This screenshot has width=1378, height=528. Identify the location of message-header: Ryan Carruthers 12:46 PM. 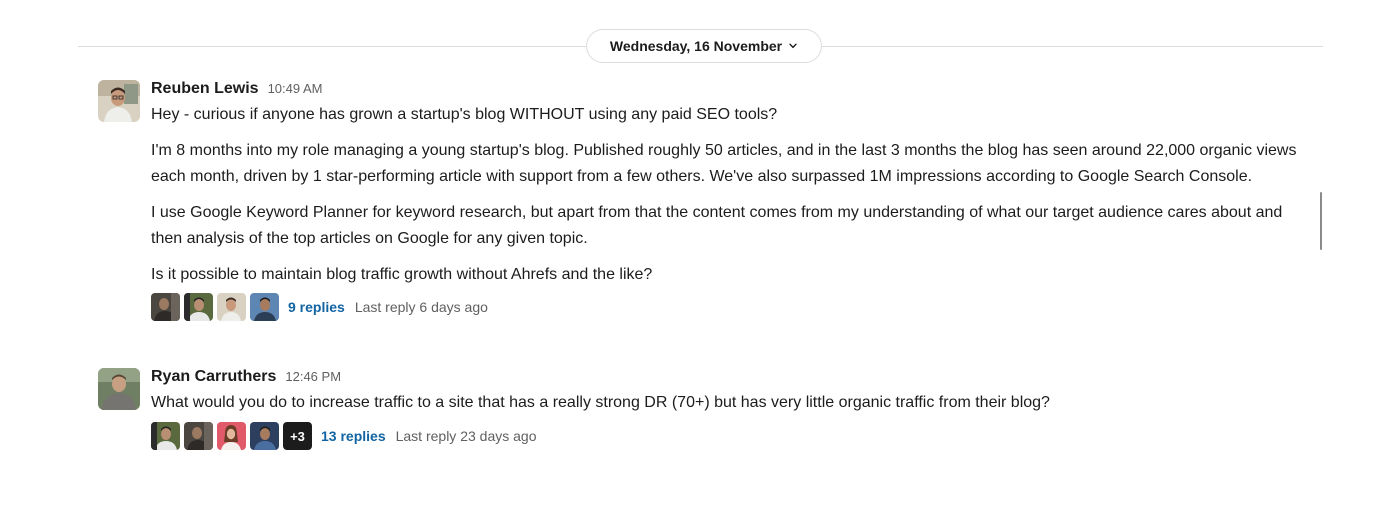
(726, 378).